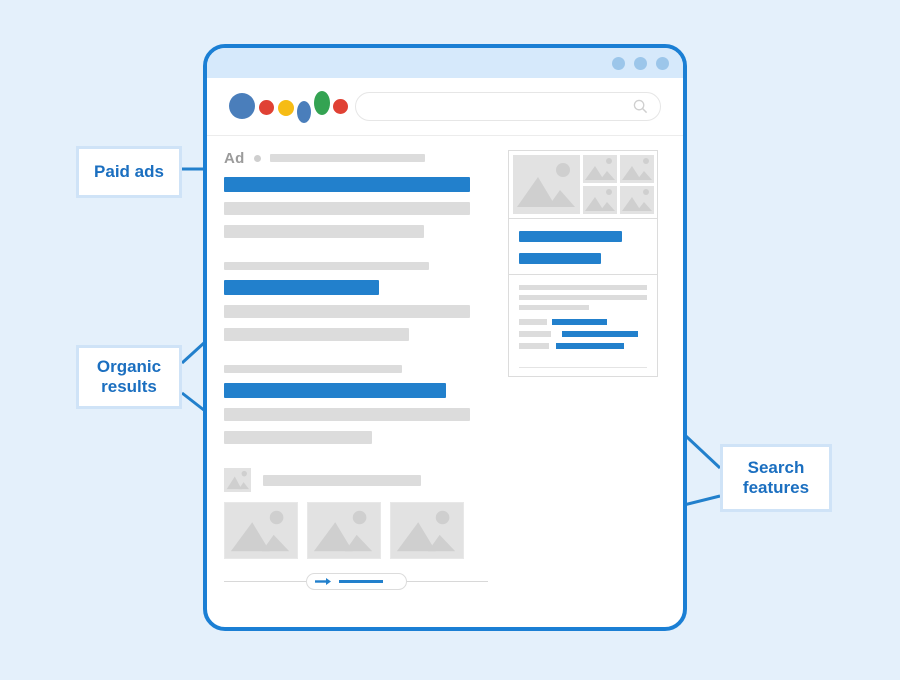 The height and width of the screenshot is (680, 900). Describe the element at coordinates (640, 106) in the screenshot. I see `magnifier-icon` at that location.